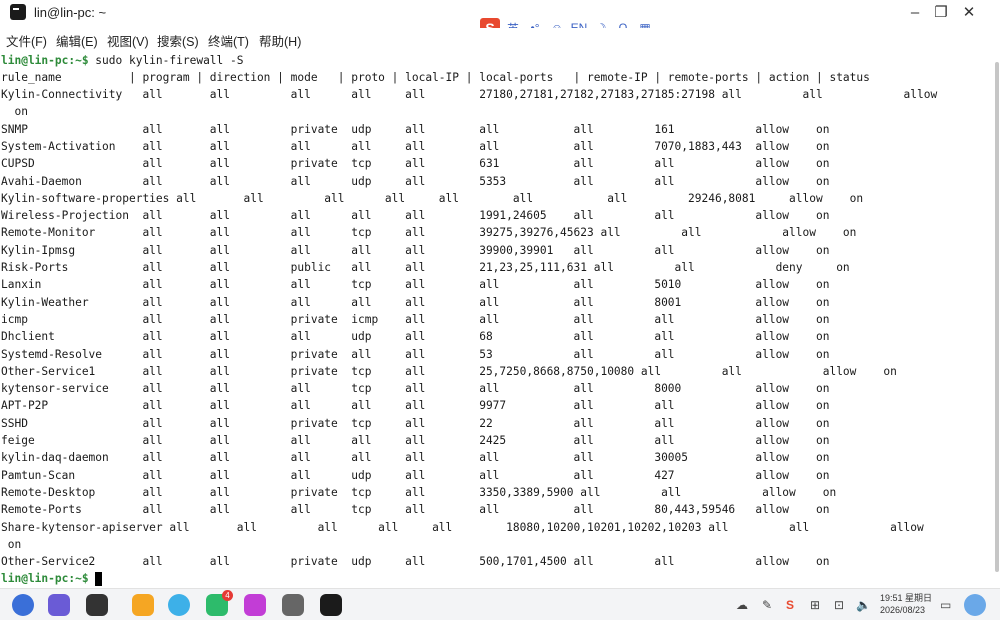 This screenshot has height=620, width=1000. Describe the element at coordinates (99, 579) in the screenshot. I see `text-cursor` at that location.